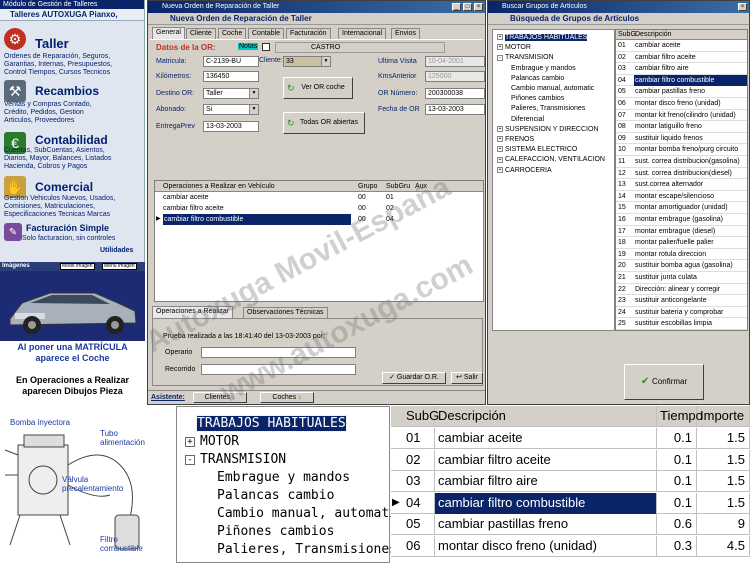 Image resolution: width=750 pixels, height=565 pixels. Describe the element at coordinates (681, 278) in the screenshot. I see `table-row: 21 sustituir junta culata` at that location.